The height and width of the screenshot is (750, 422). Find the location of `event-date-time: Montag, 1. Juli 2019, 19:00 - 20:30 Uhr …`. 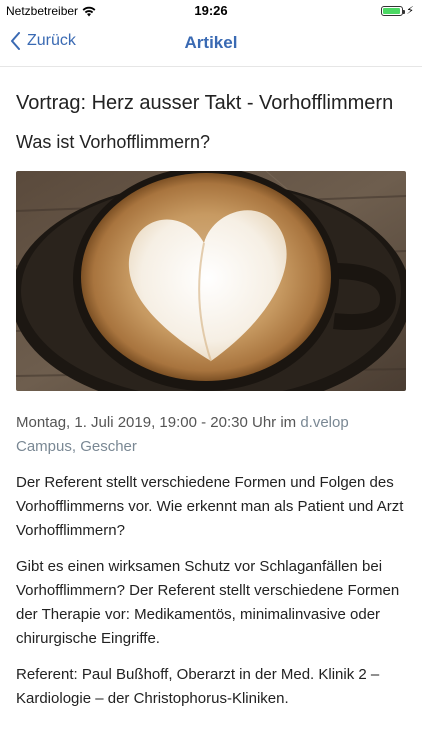

event-date-time: Montag, 1. Juli 2019, 19:00 - 20:30 Uhr … is located at coordinates (158, 422).